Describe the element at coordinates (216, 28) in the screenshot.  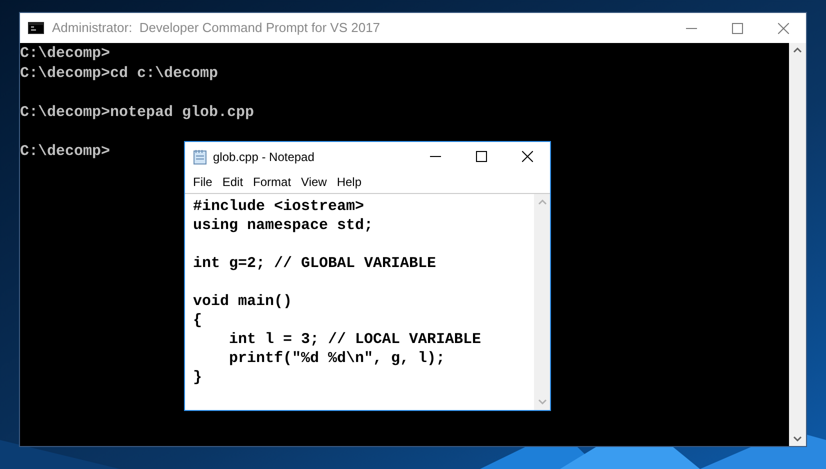
I see `window-title: Administrator: Developer Command Prompt for VS 2017` at that location.